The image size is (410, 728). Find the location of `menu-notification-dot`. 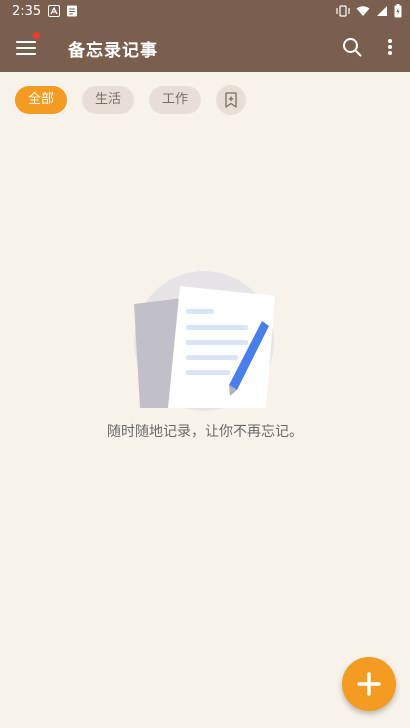

menu-notification-dot is located at coordinates (36, 35).